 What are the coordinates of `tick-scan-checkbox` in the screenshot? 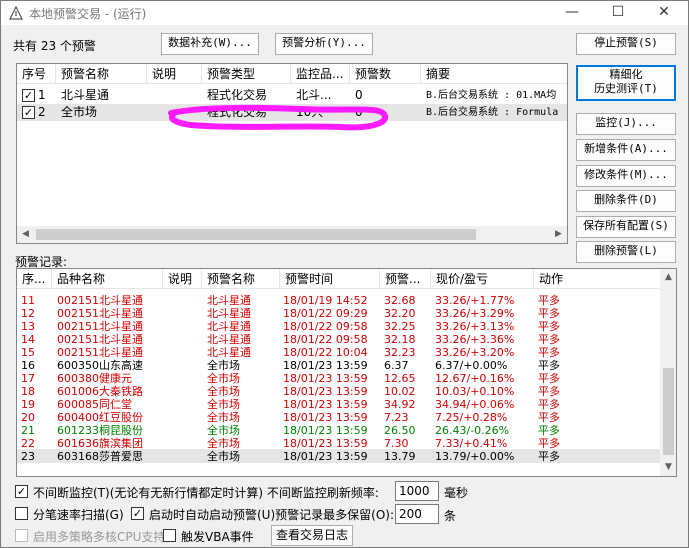 It's located at (21, 513).